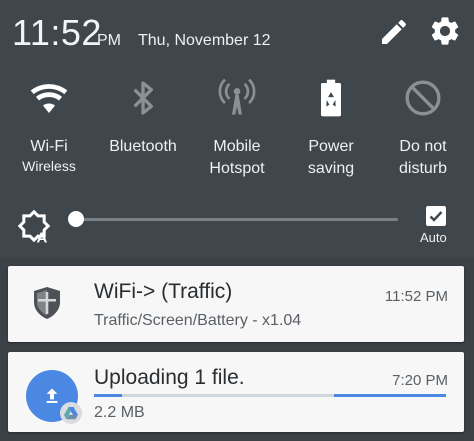 The height and width of the screenshot is (441, 474). Describe the element at coordinates (433, 237) in the screenshot. I see `auto-brightness-label: Auto` at that location.